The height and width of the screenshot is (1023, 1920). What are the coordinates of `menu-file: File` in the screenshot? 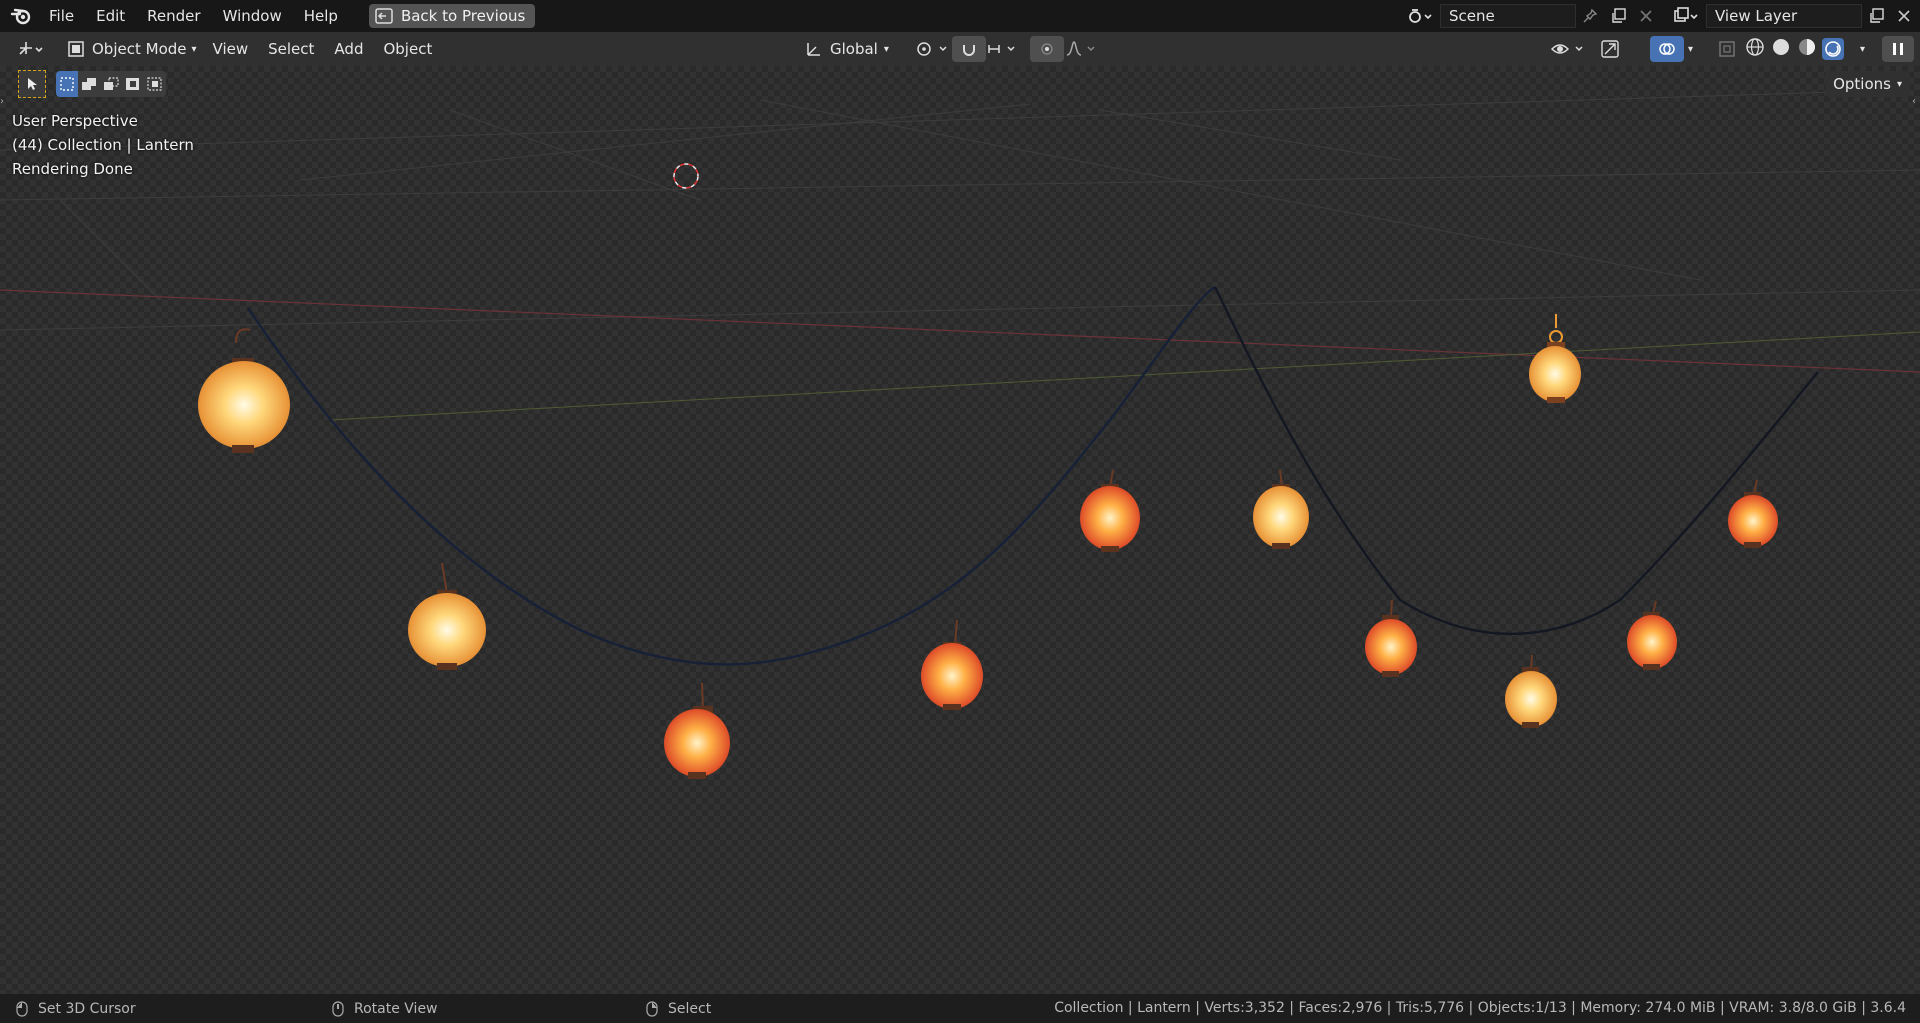 It's located at (61, 16).